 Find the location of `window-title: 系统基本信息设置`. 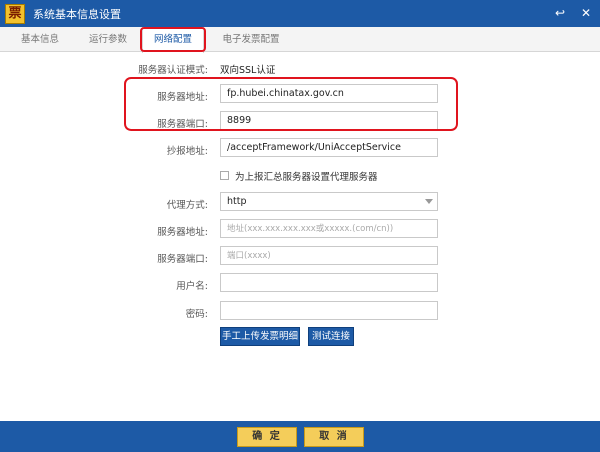

window-title: 系统基本信息设置 is located at coordinates (77, 14).